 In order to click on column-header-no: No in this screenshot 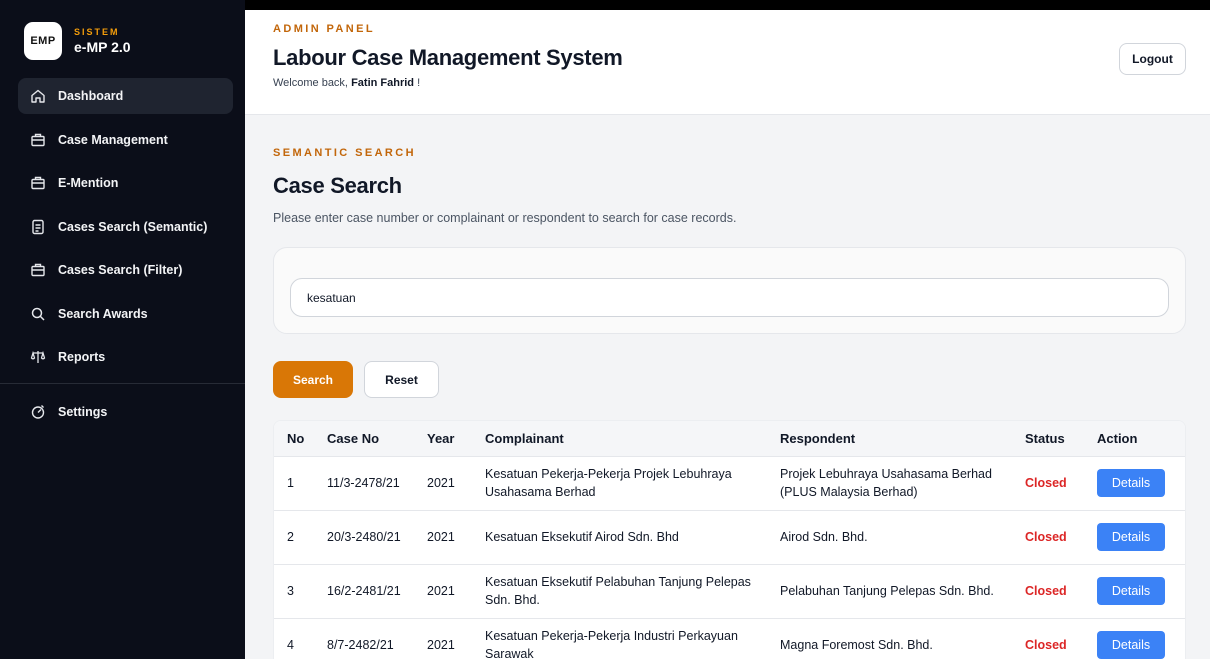, I will do `click(296, 438)`.